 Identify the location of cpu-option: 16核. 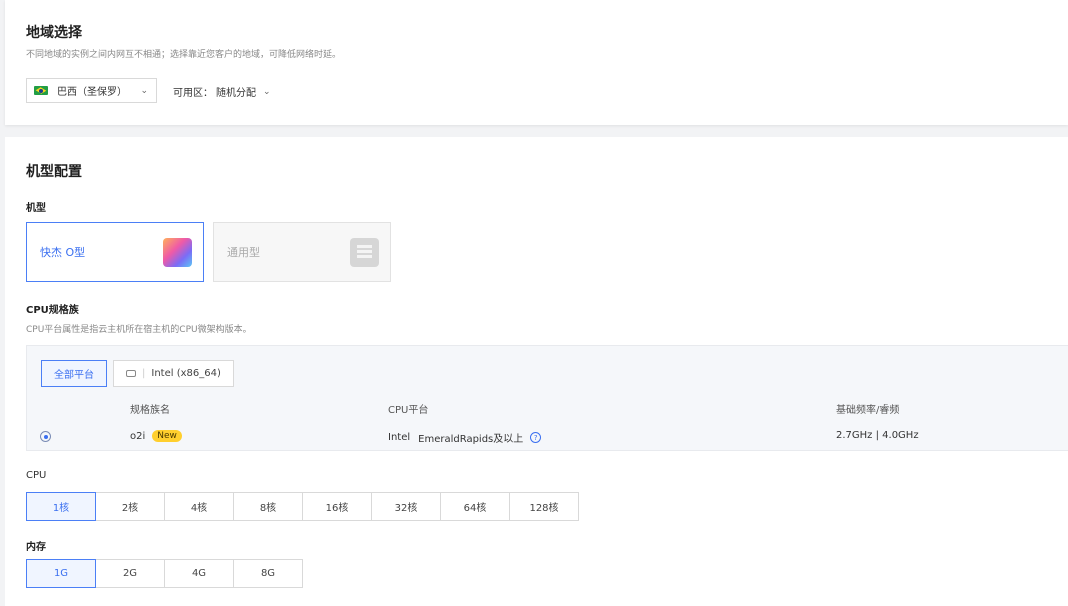
(337, 506).